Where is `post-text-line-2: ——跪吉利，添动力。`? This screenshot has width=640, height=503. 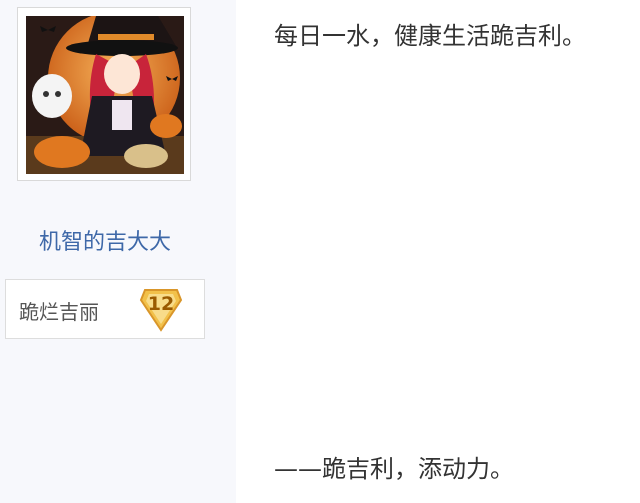
post-text-line-2: ——跪吉利，添动力。 is located at coordinates (394, 469).